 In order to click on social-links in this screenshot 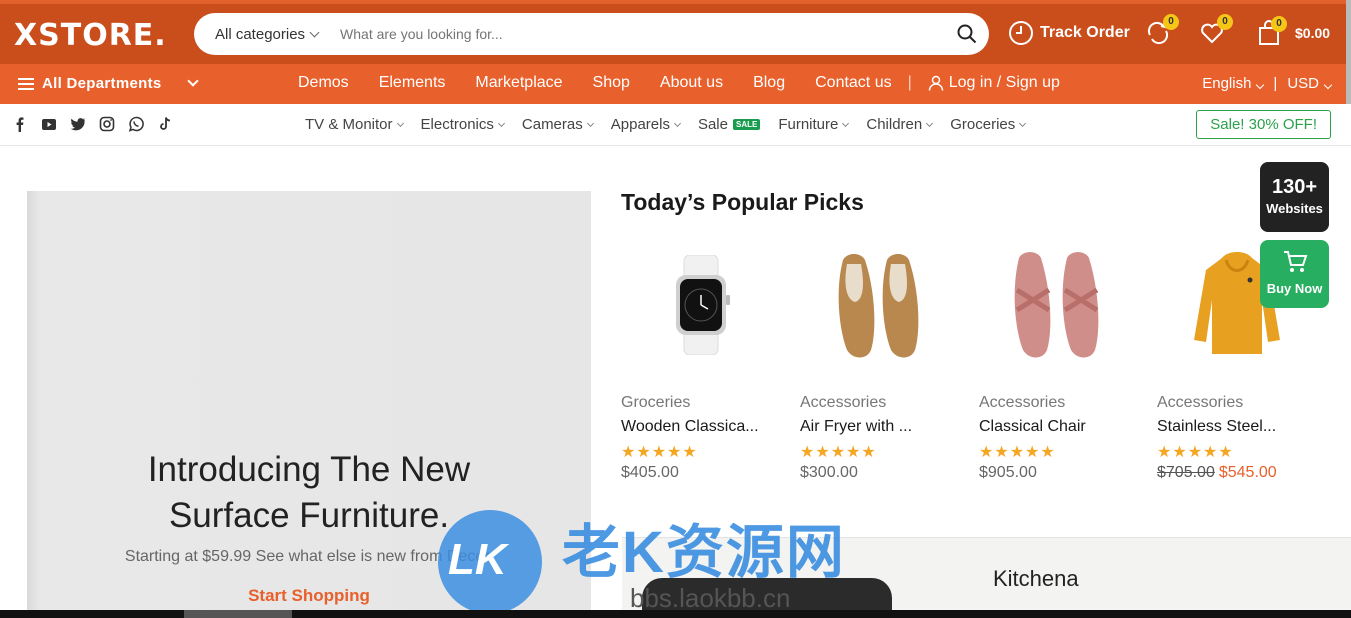, I will do `click(92, 124)`.